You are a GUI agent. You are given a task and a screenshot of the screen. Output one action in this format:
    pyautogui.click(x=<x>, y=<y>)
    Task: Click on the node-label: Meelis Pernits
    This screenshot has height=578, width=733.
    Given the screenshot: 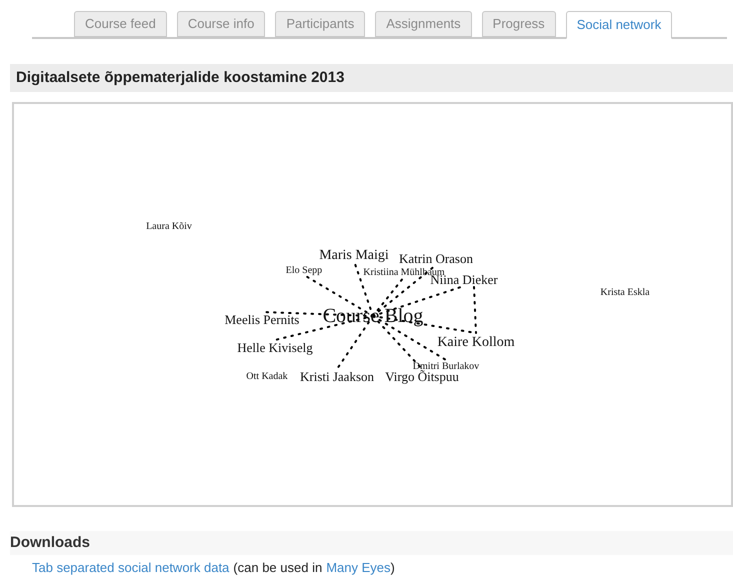 What is the action you would take?
    pyautogui.click(x=262, y=319)
    